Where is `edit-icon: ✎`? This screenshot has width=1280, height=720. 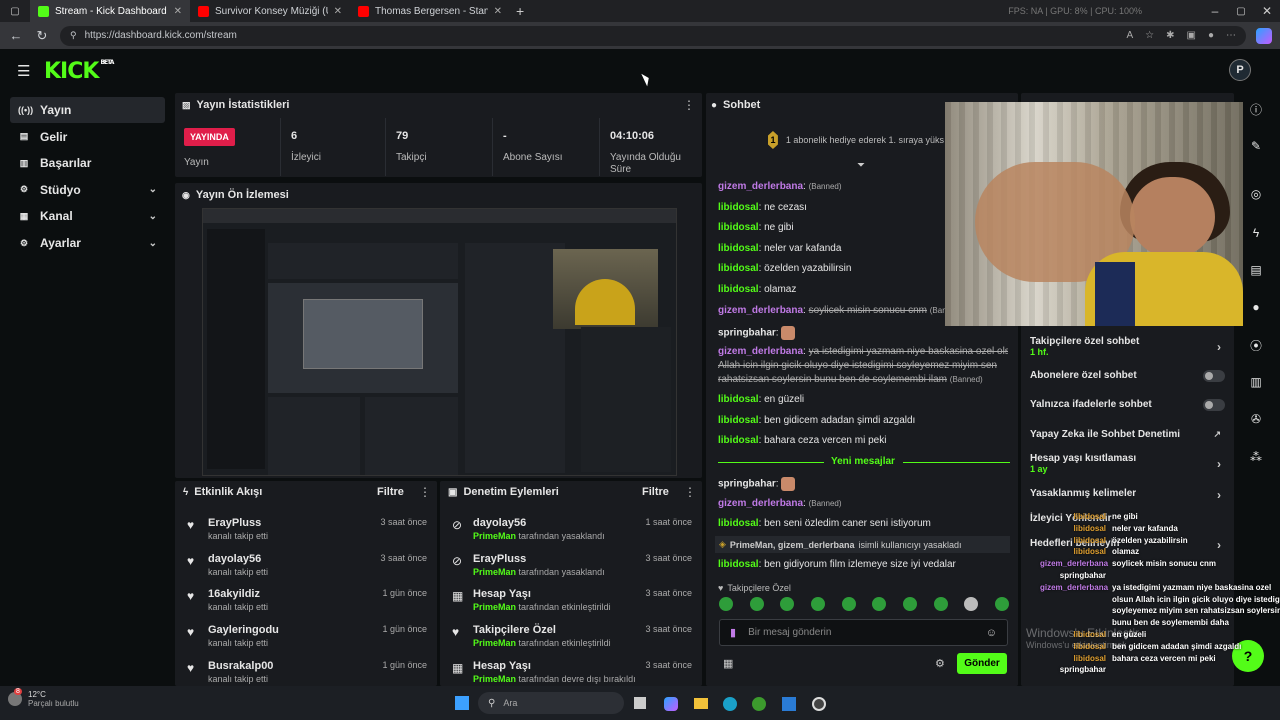
edit-icon: ✎ is located at coordinates (1256, 146).